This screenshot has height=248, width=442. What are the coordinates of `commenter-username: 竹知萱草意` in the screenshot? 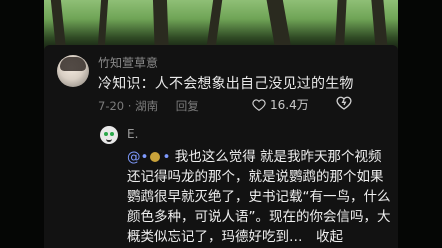 It's located at (128, 62).